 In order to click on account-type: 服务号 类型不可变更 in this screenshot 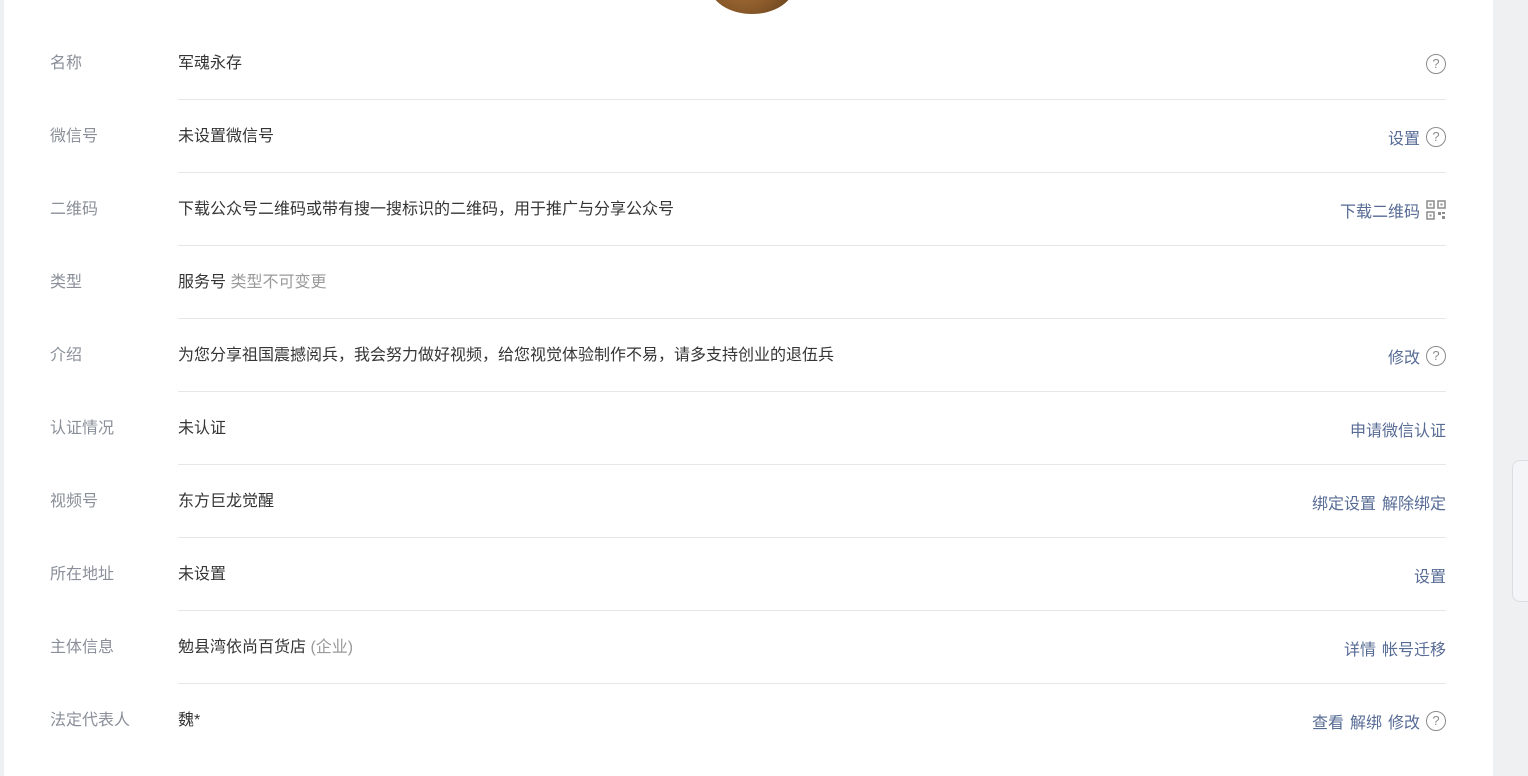, I will do `click(252, 282)`.